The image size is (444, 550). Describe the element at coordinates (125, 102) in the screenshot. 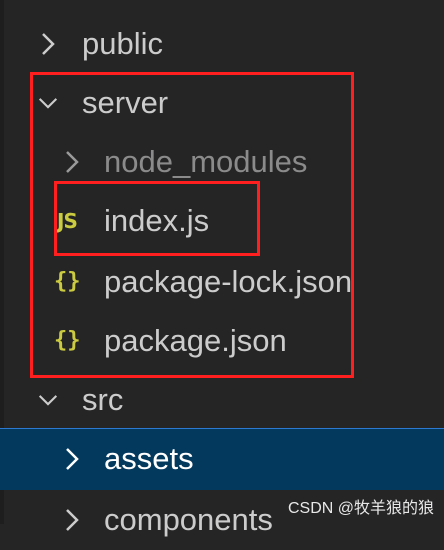

I see `tree-item-label: server` at that location.